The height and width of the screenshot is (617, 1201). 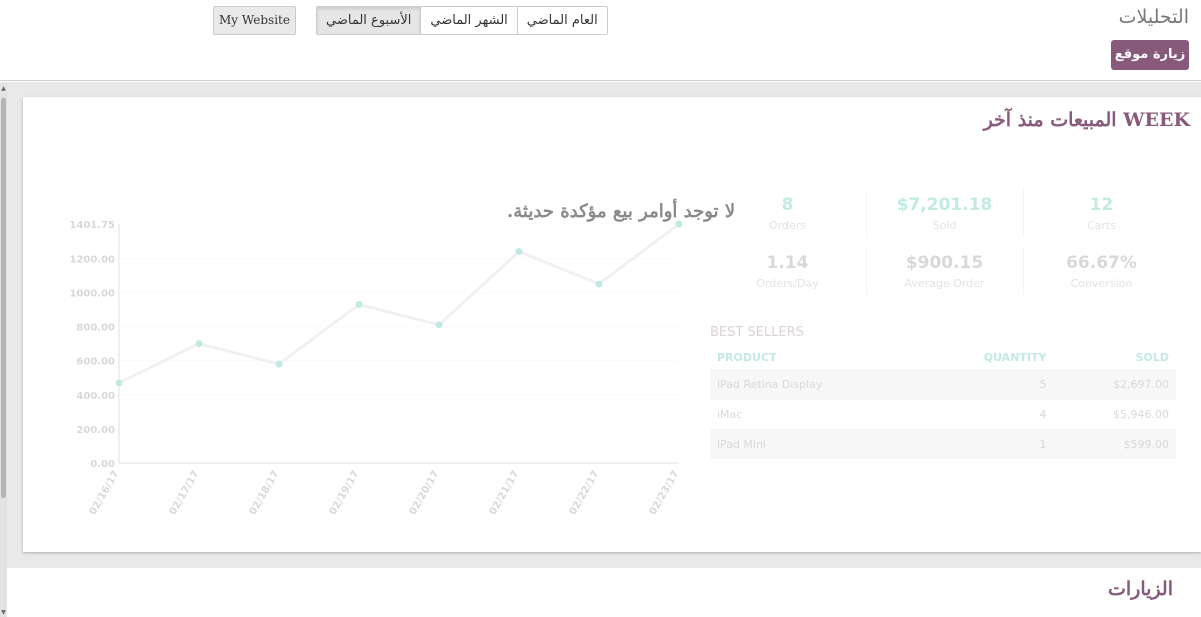 I want to click on visits-title: الزيارات, so click(x=1140, y=589).